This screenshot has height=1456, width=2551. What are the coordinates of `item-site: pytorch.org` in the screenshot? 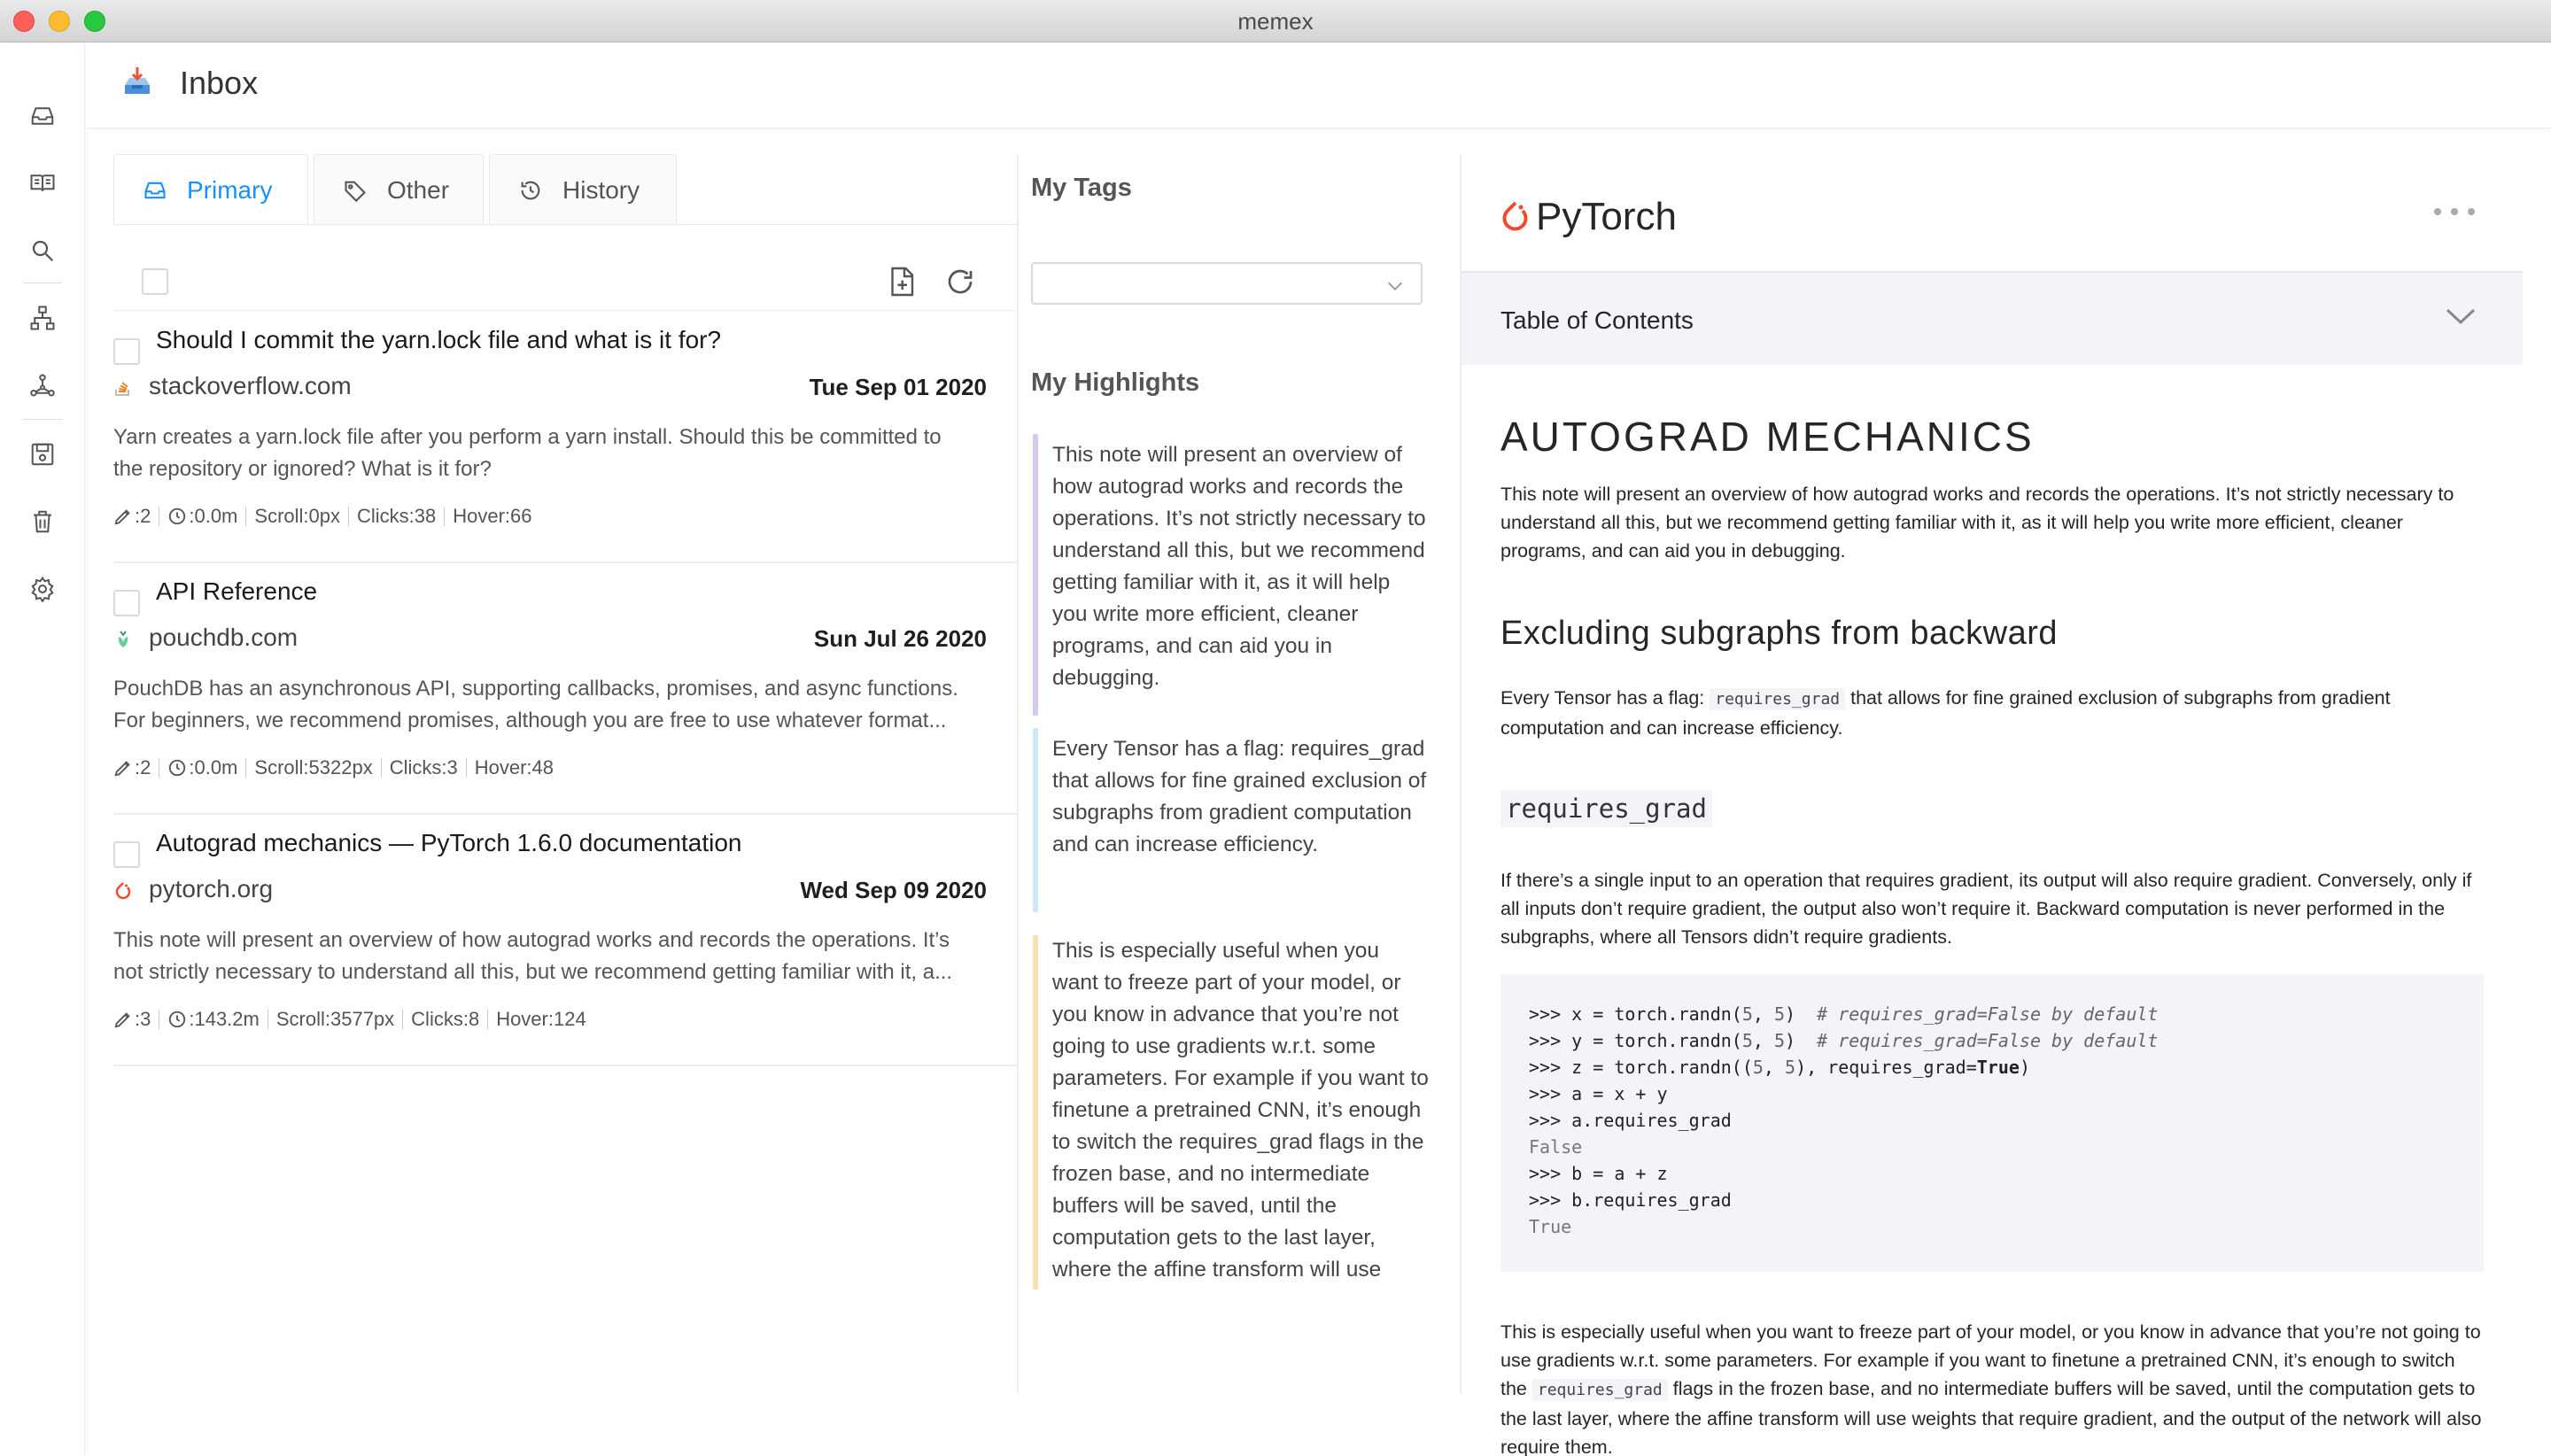 It's located at (212, 889).